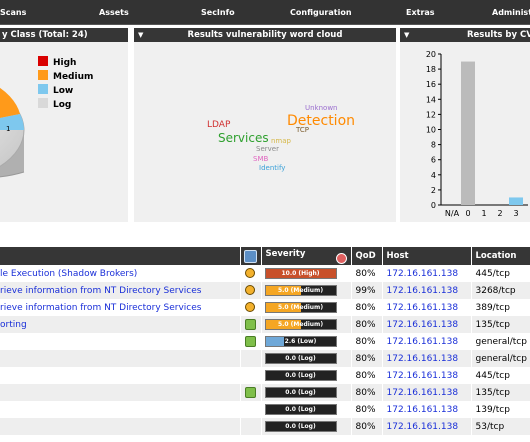 The width and height of the screenshot is (530, 442). Describe the element at coordinates (281, 141) in the screenshot. I see `cloud-word-nmap: nmap` at that location.